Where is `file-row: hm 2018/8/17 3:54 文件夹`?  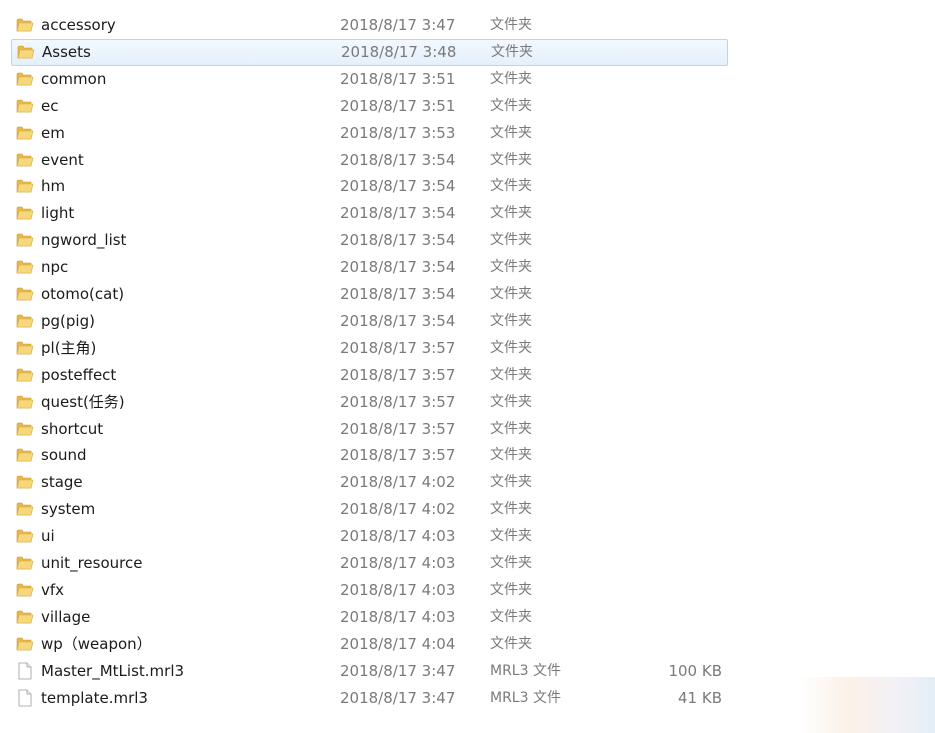 file-row: hm 2018/8/17 3:54 文件夹 is located at coordinates (467, 186).